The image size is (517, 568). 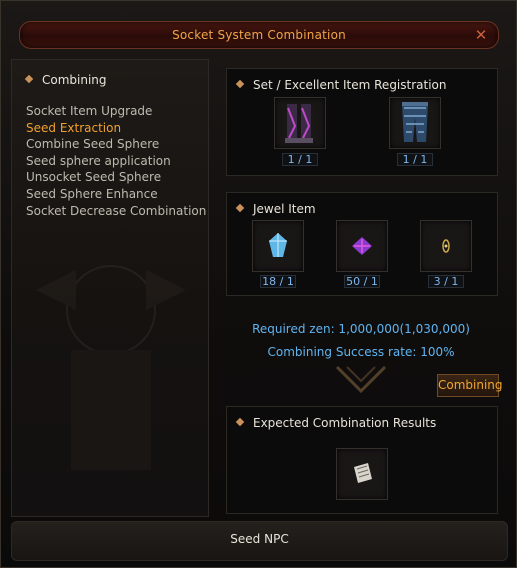 I want to click on jewel-purple-icon, so click(x=362, y=246).